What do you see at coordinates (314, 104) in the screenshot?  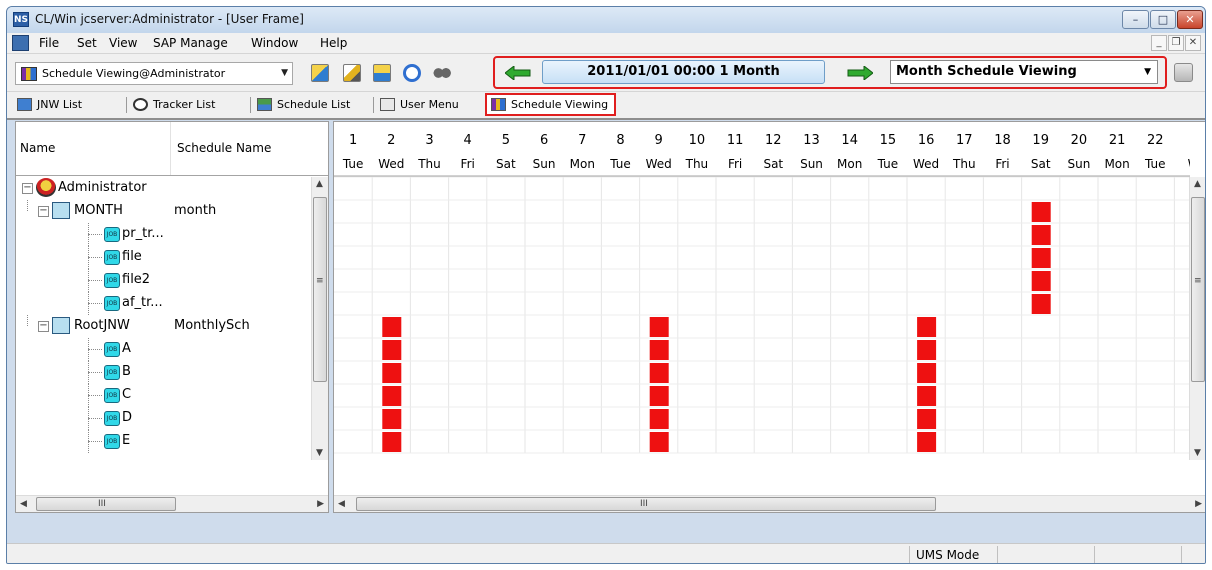 I see `tab-label: Schedule List` at bounding box center [314, 104].